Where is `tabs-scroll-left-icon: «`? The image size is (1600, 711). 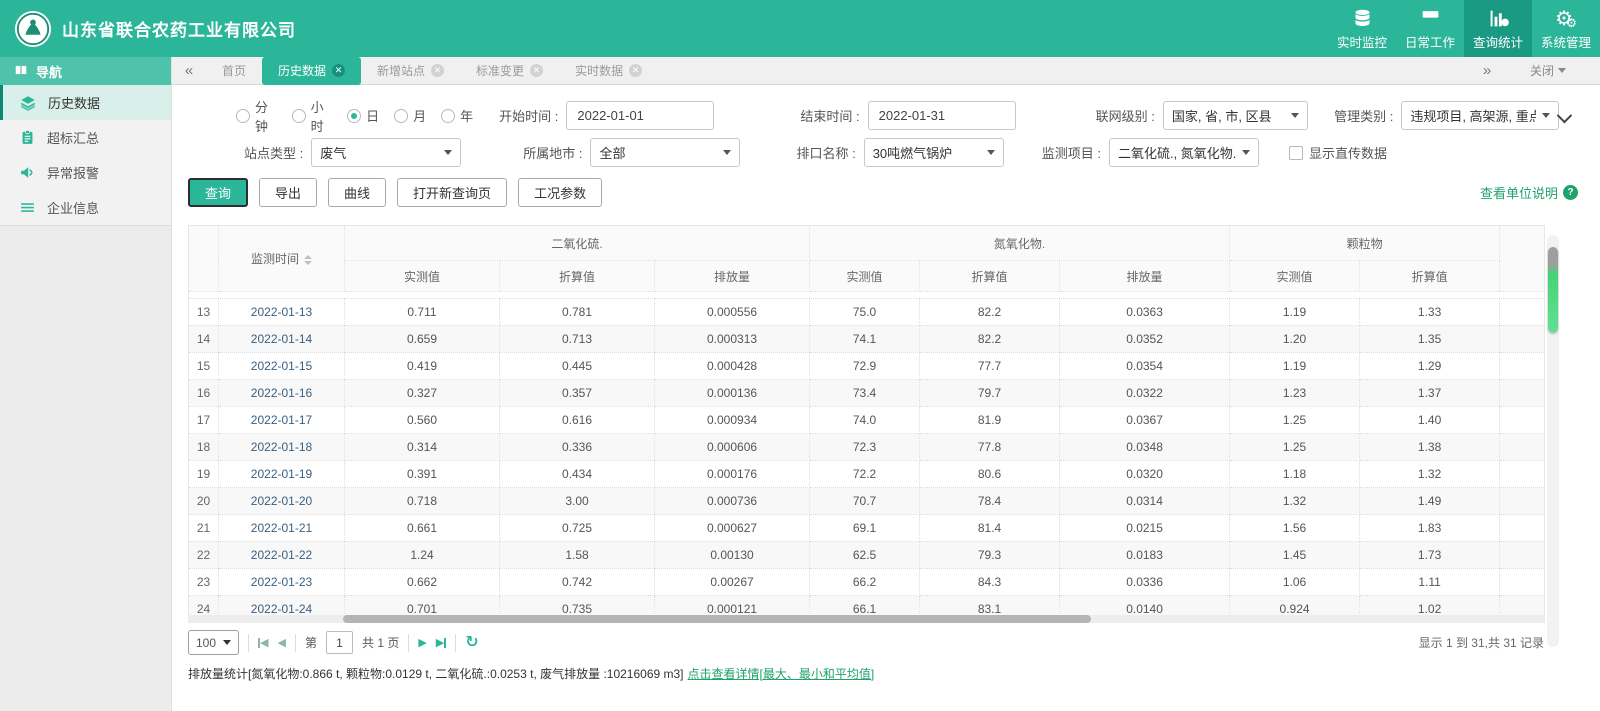 tabs-scroll-left-icon: « is located at coordinates (189, 70).